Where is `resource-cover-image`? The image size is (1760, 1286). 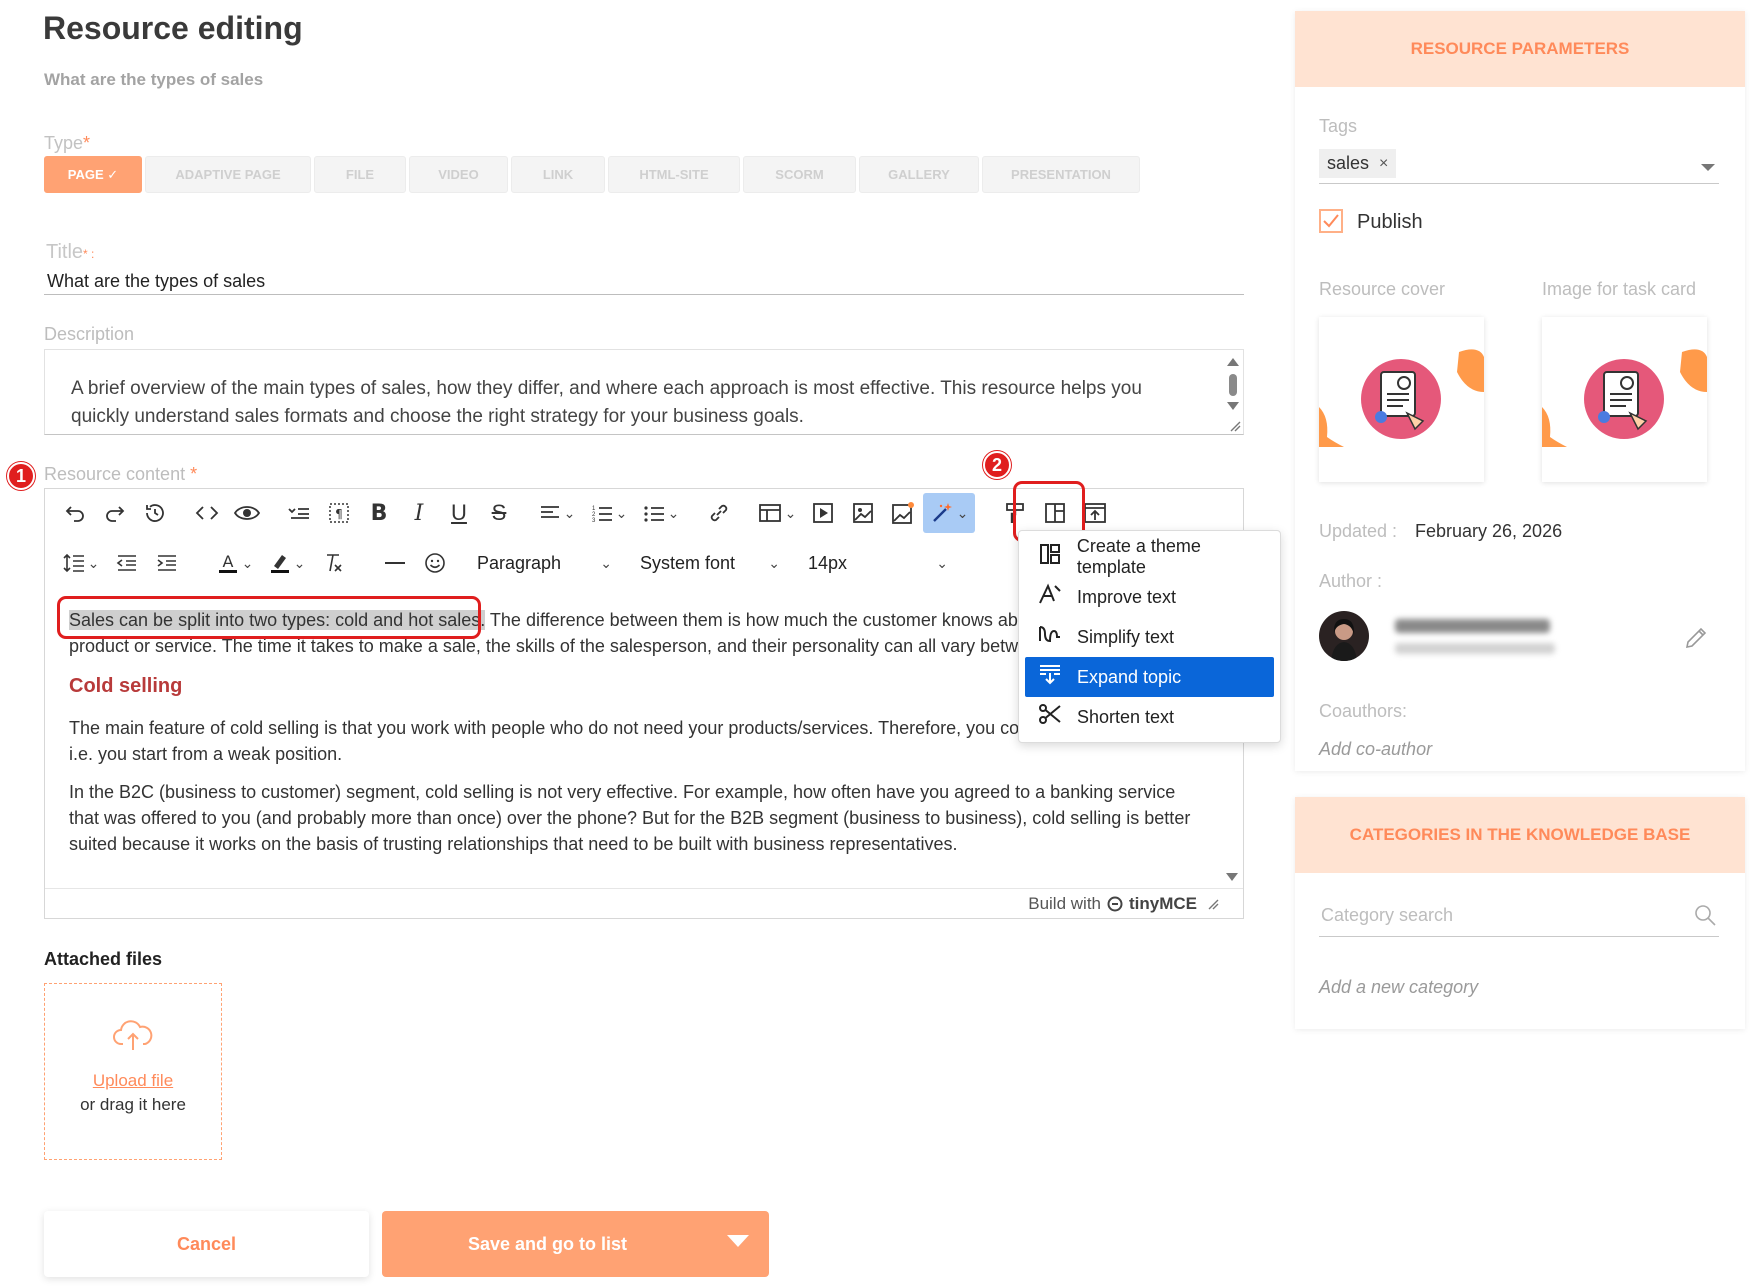
resource-cover-image is located at coordinates (1401, 399).